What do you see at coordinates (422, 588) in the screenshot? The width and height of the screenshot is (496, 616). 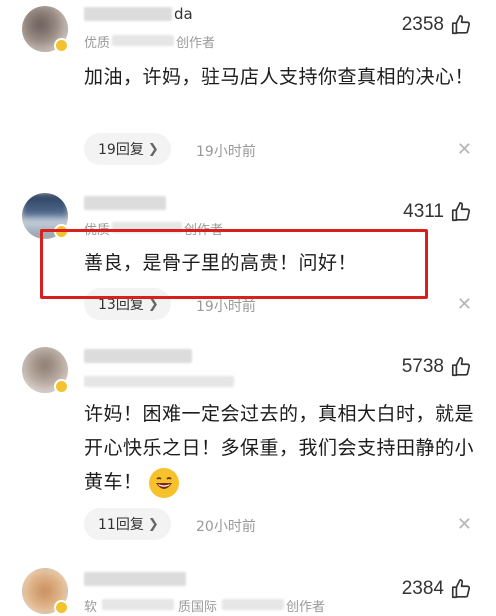 I see `like-count: 2384` at bounding box center [422, 588].